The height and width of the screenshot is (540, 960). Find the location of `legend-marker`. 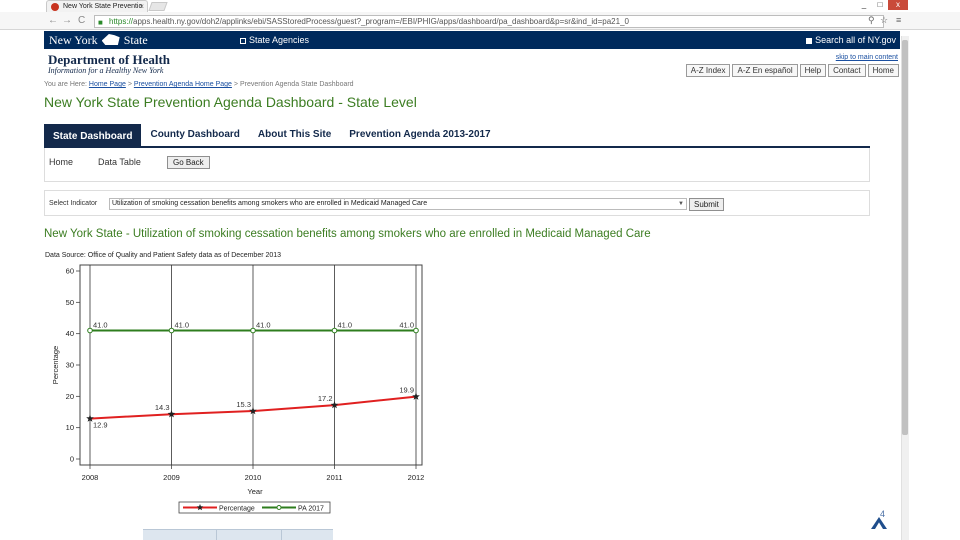

legend-marker is located at coordinates (279, 507).